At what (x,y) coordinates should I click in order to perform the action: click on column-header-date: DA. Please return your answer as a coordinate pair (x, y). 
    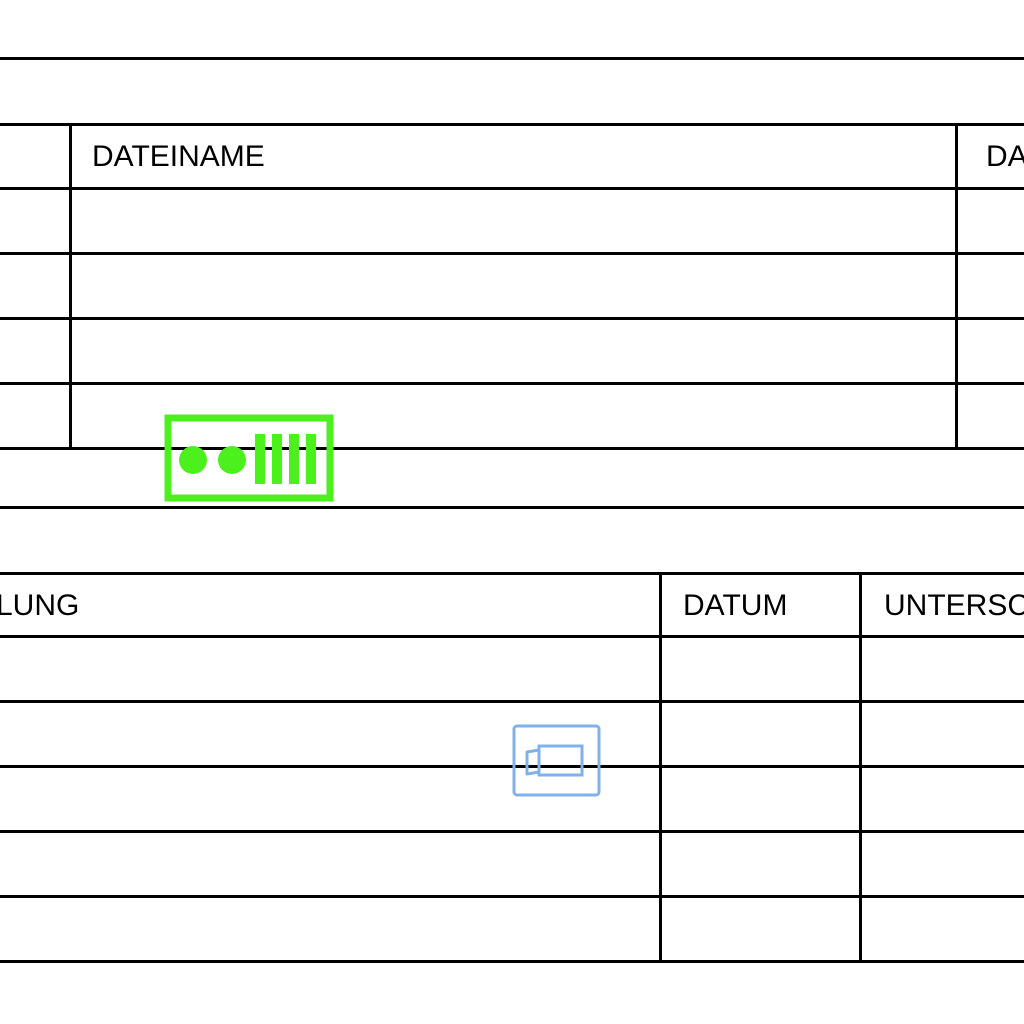
    Looking at the image, I should click on (1005, 156).